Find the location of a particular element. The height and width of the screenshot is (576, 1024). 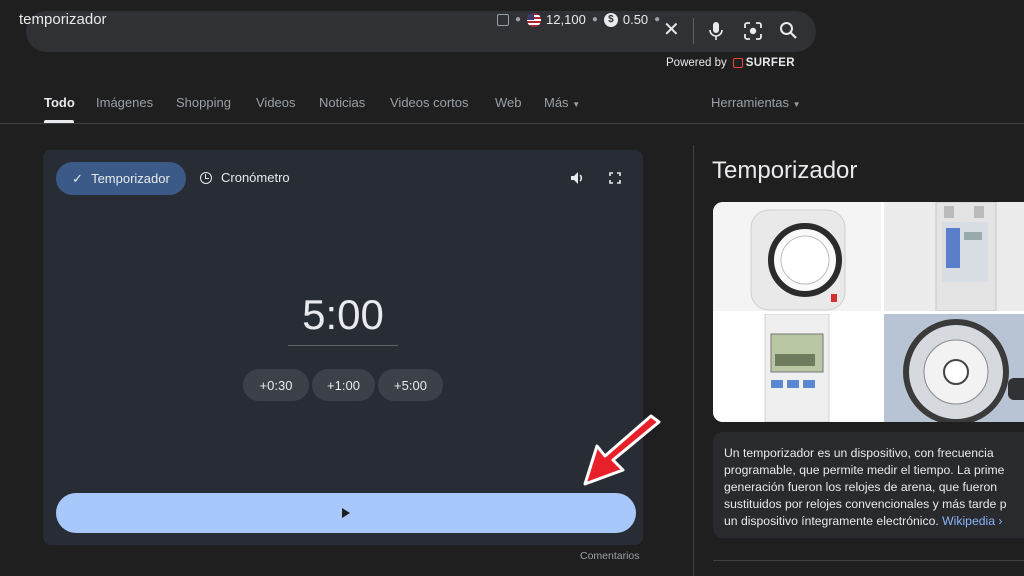

tab-todo: Todo is located at coordinates (59, 102).